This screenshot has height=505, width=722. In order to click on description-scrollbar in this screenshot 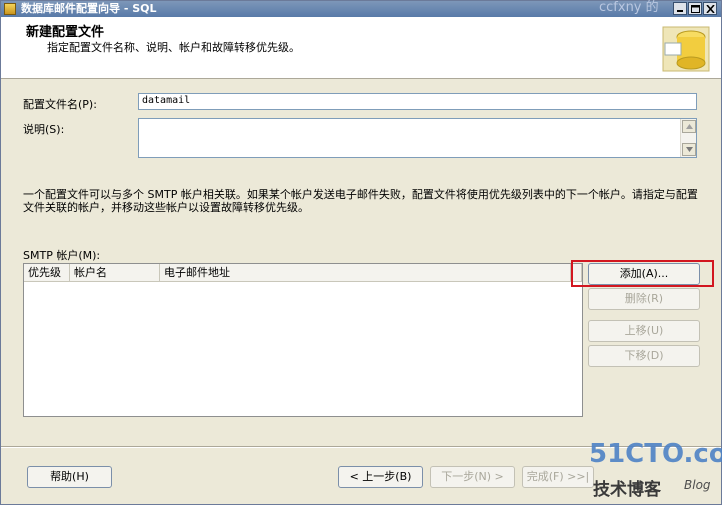, I will do `click(688, 138)`.